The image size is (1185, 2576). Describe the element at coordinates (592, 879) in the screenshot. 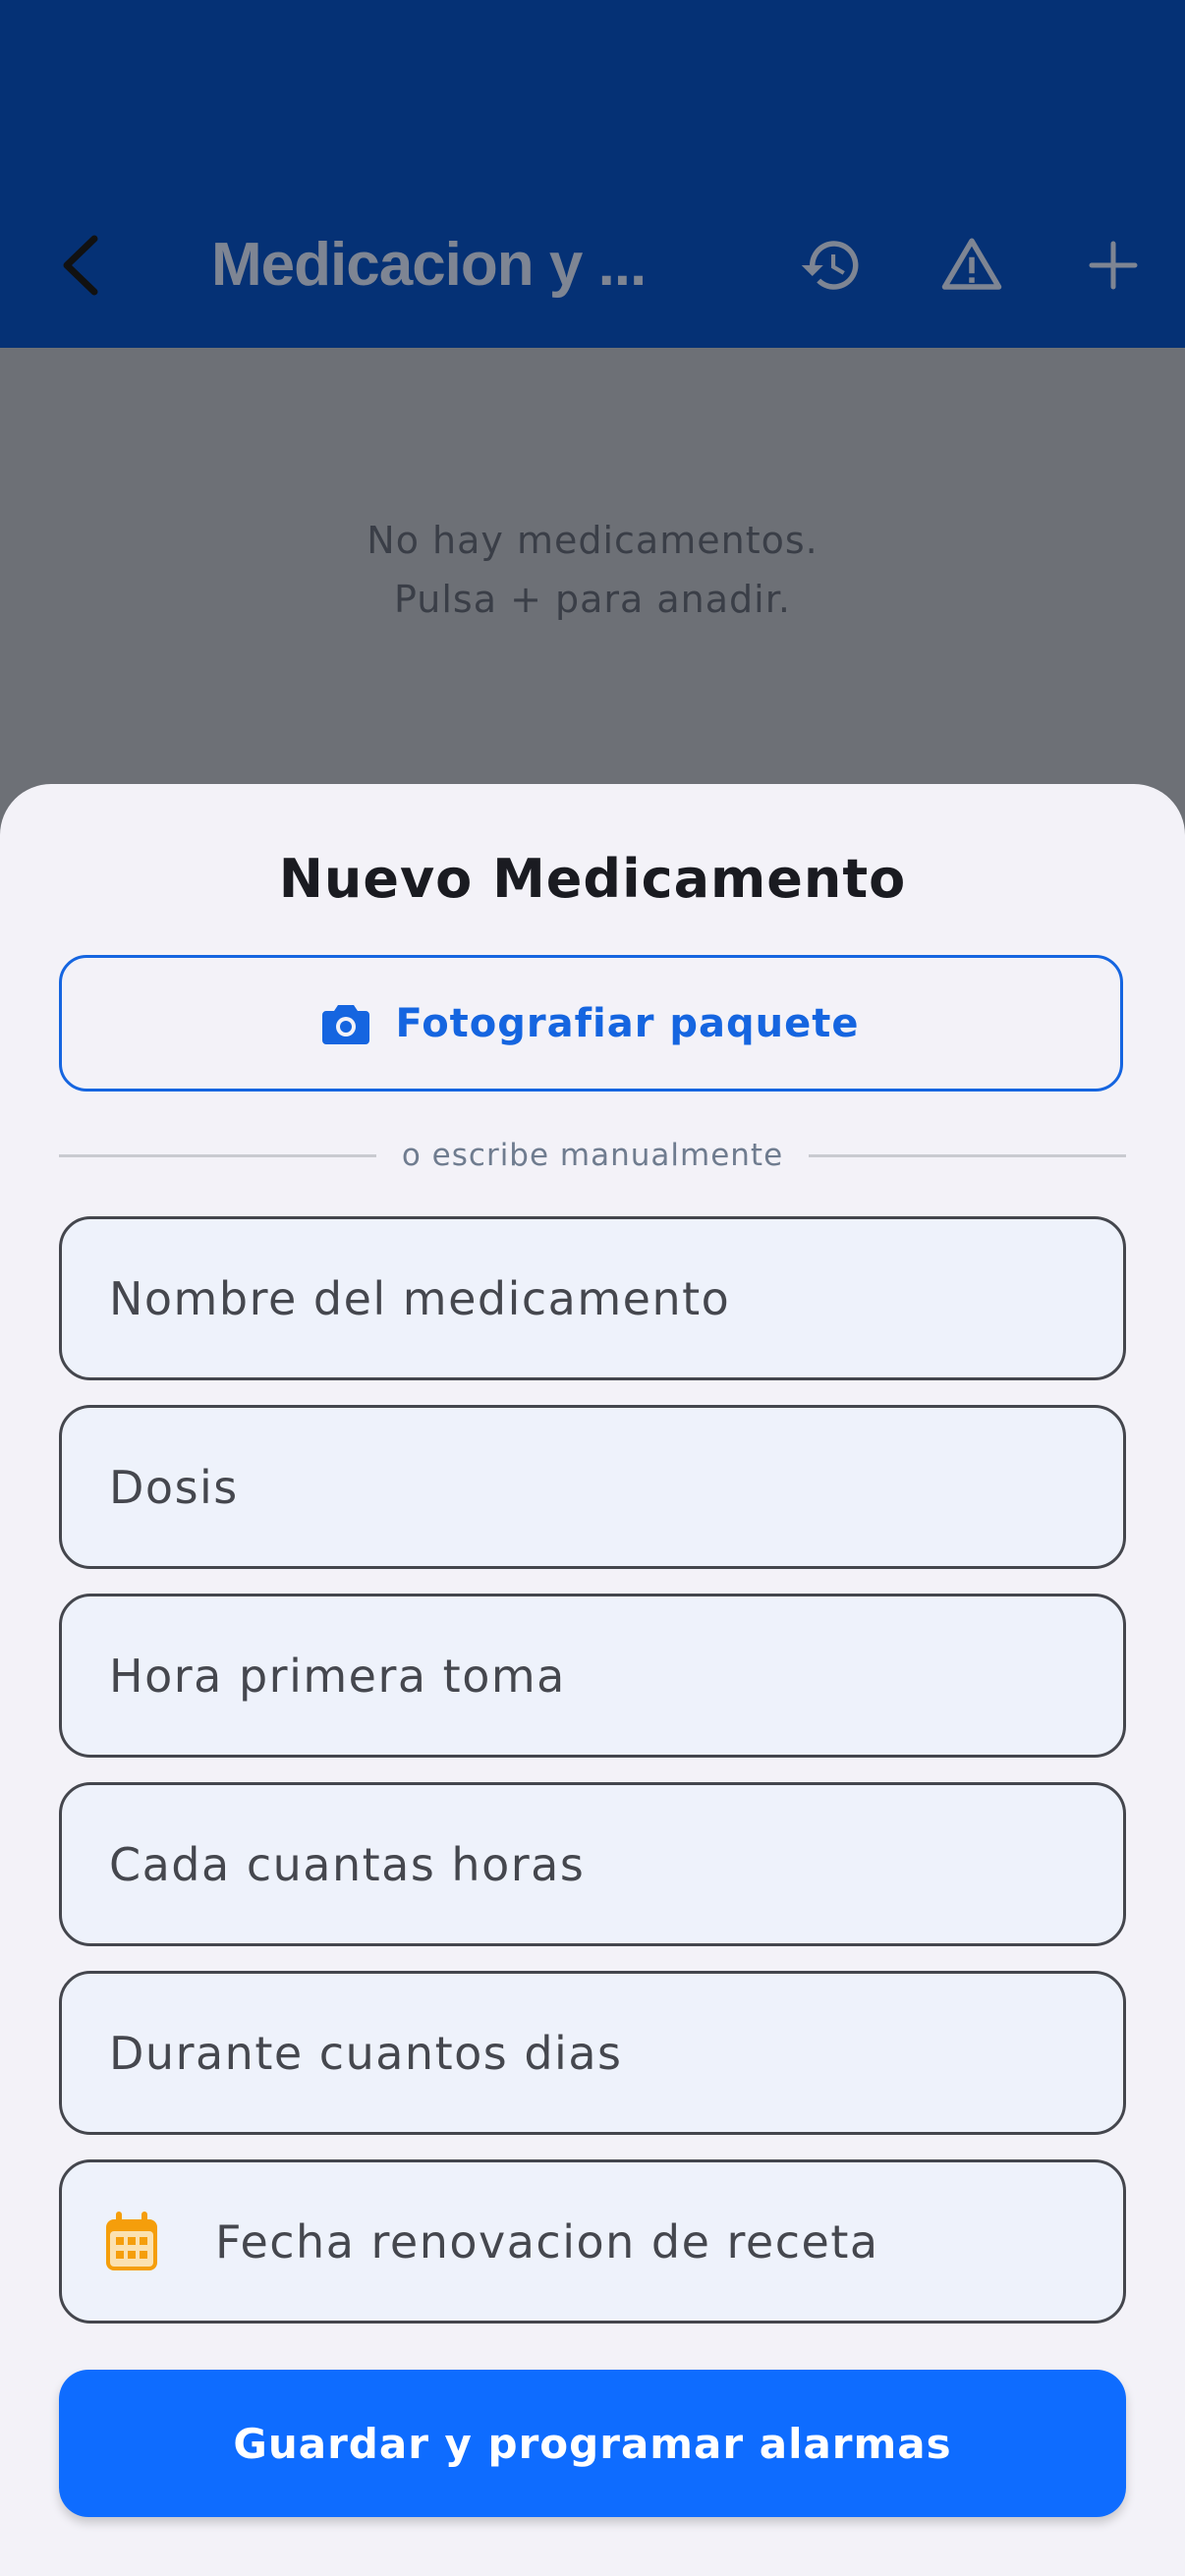

I see `sheet-title: Nuevo Medicamento` at that location.